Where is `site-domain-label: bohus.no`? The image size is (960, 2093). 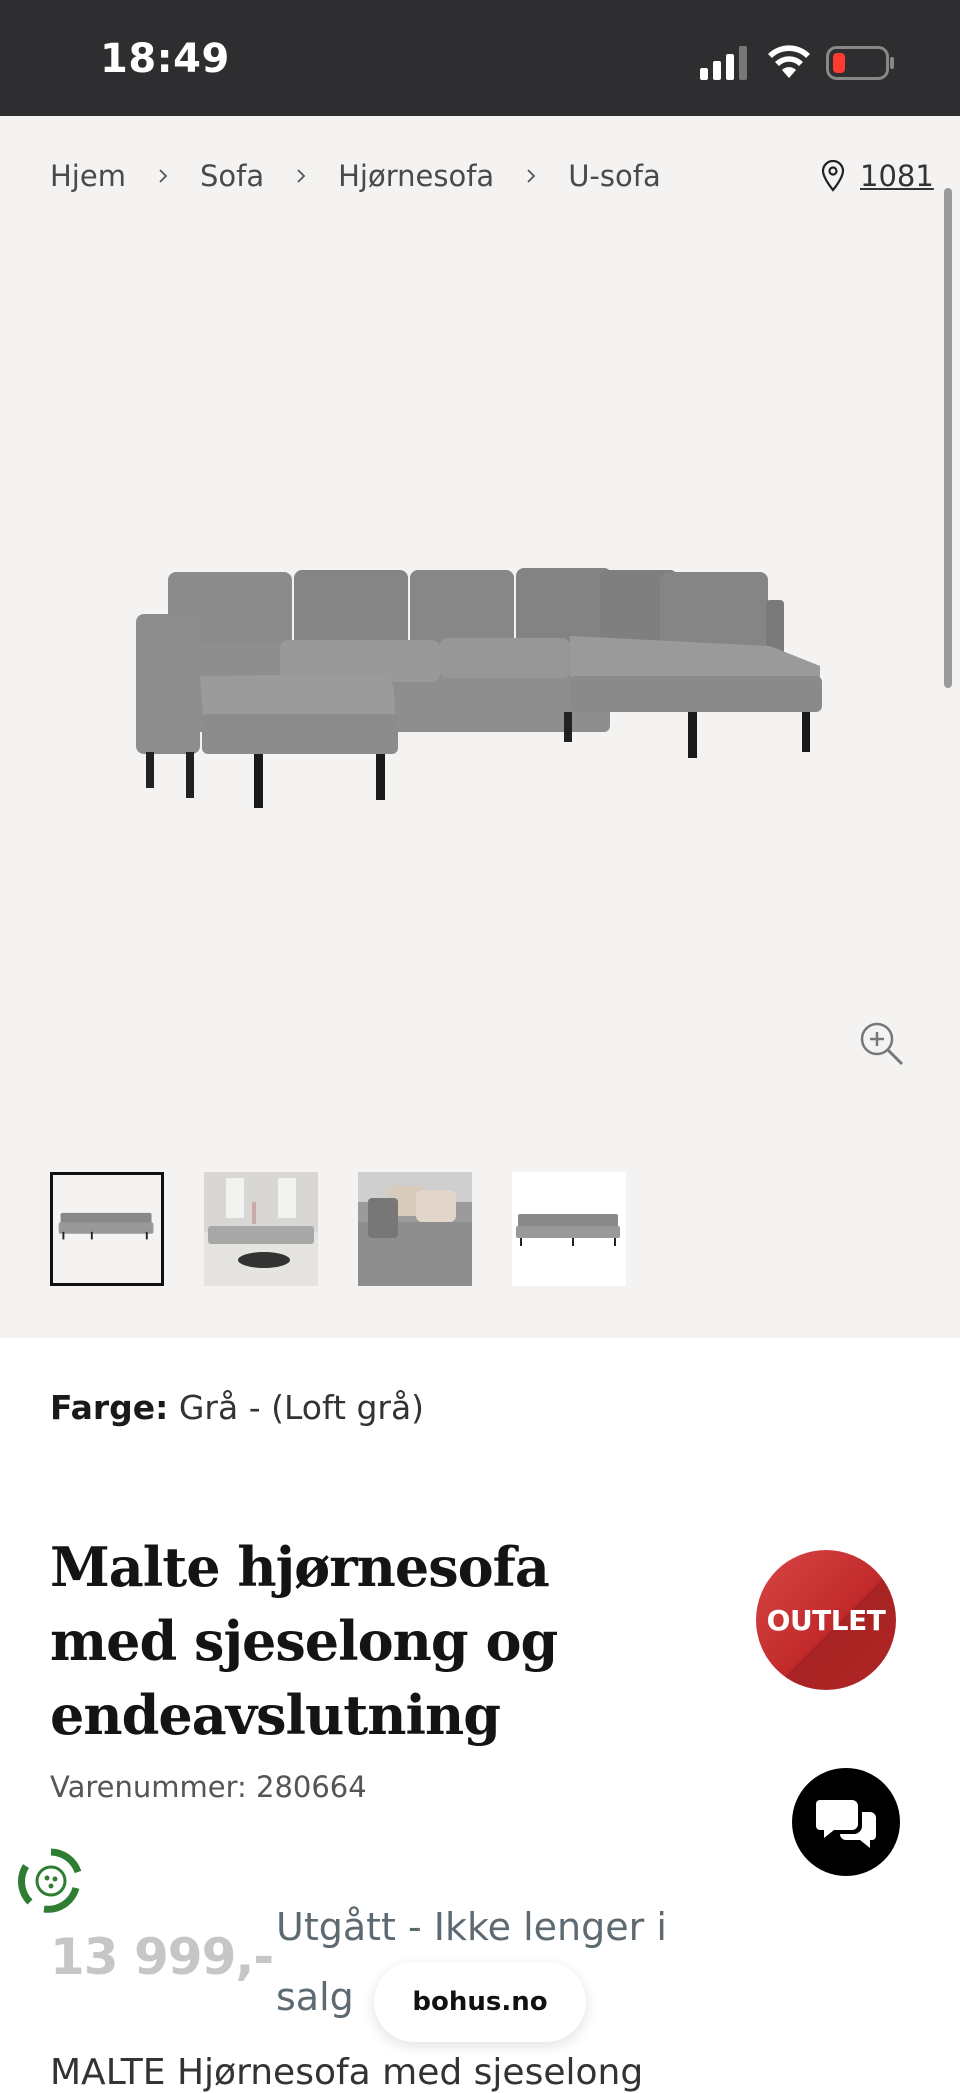
site-domain-label: bohus.no is located at coordinates (480, 2002).